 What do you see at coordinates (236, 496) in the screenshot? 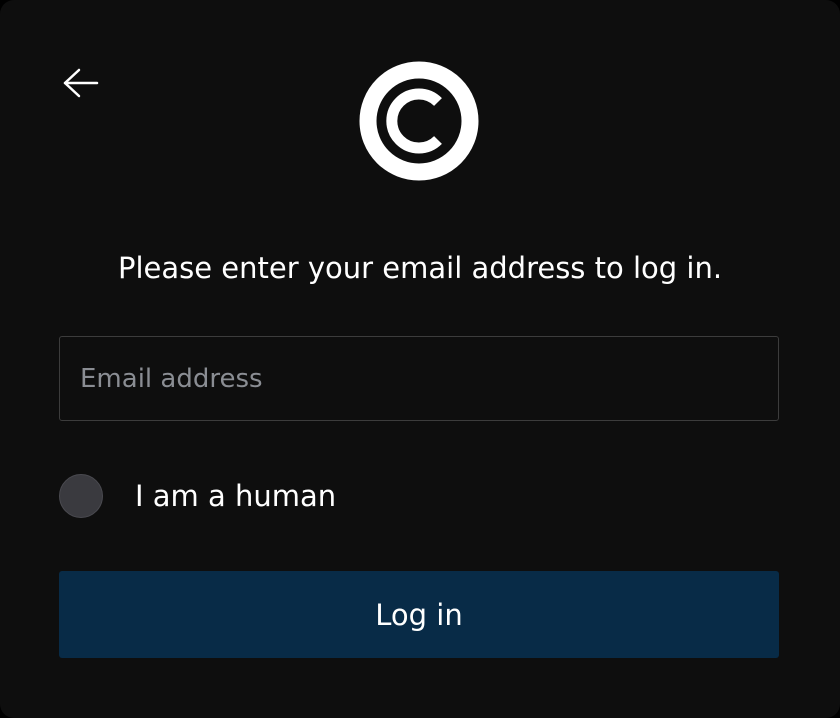
I see `human-label: I am a human` at bounding box center [236, 496].